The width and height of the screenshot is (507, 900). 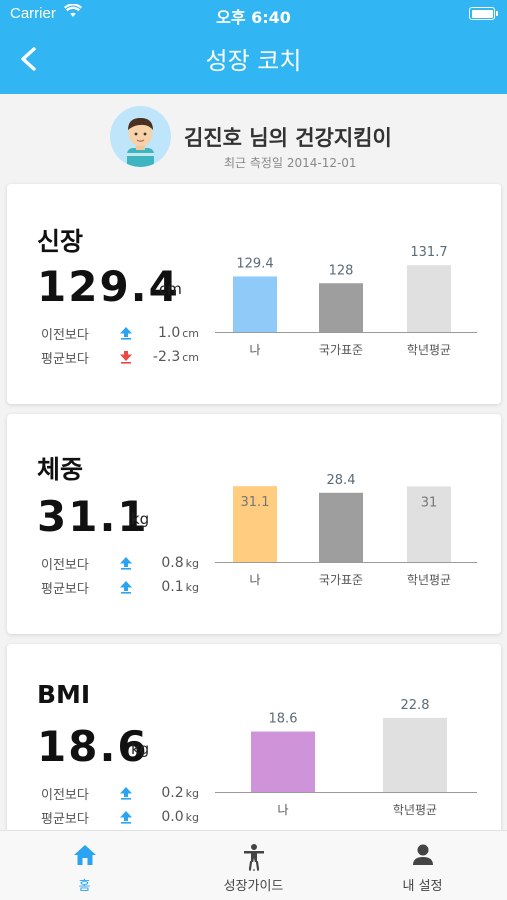 I want to click on bar-value-label: 22.8, so click(x=415, y=705).